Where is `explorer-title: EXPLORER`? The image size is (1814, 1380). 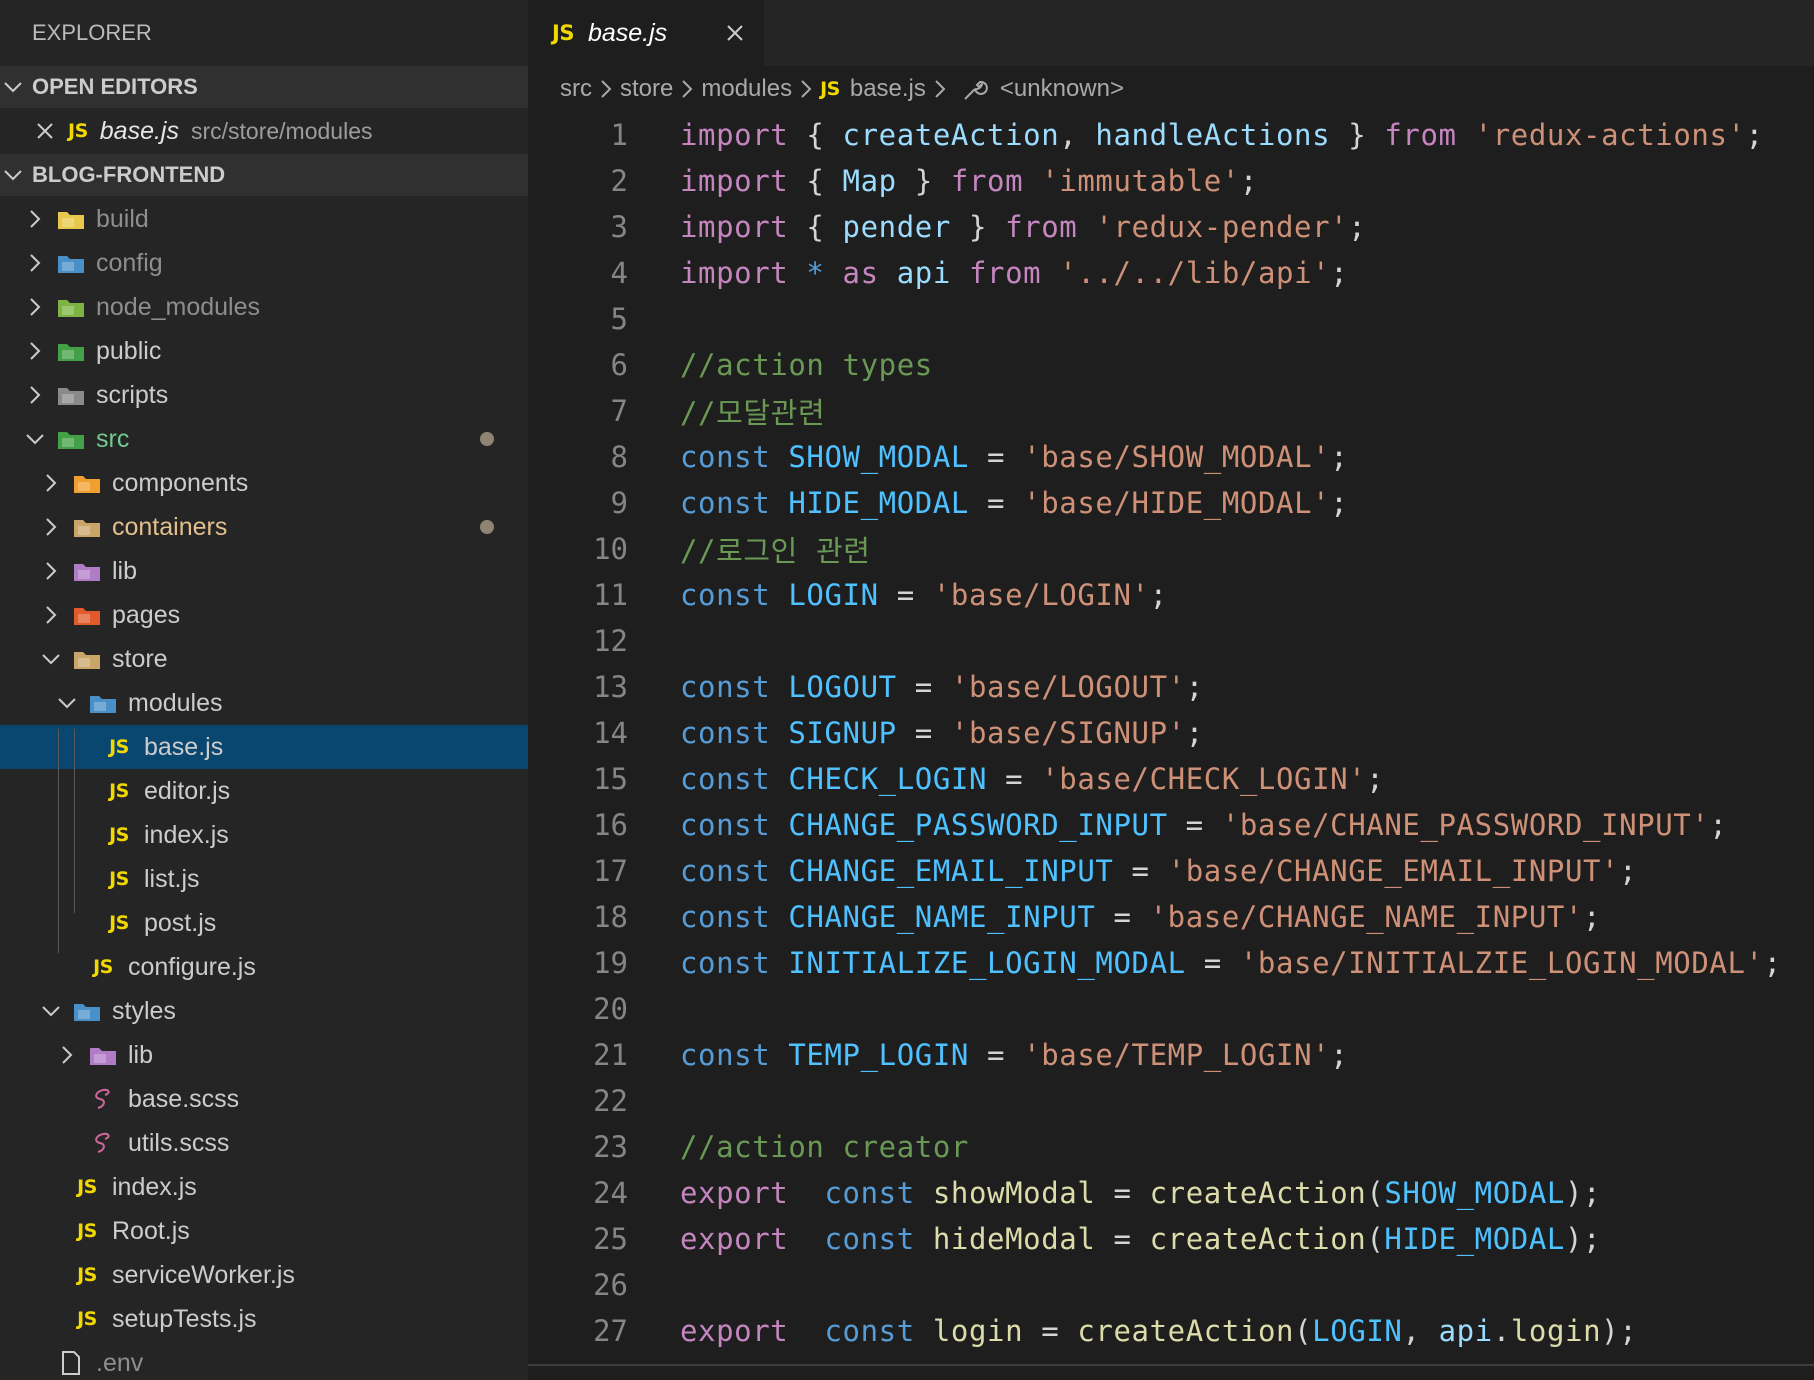
explorer-title: EXPLORER is located at coordinates (92, 32).